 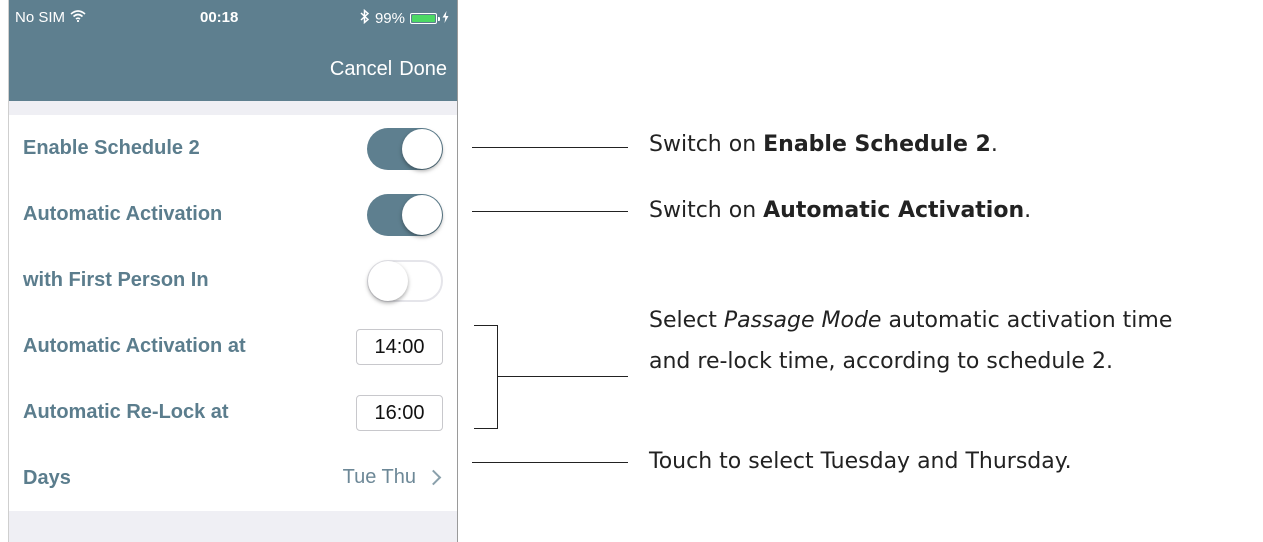 I want to click on note-text: Select, so click(x=686, y=320).